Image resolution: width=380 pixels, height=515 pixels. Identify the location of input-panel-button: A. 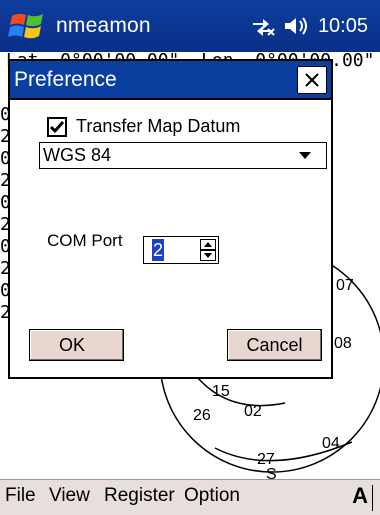
(360, 496).